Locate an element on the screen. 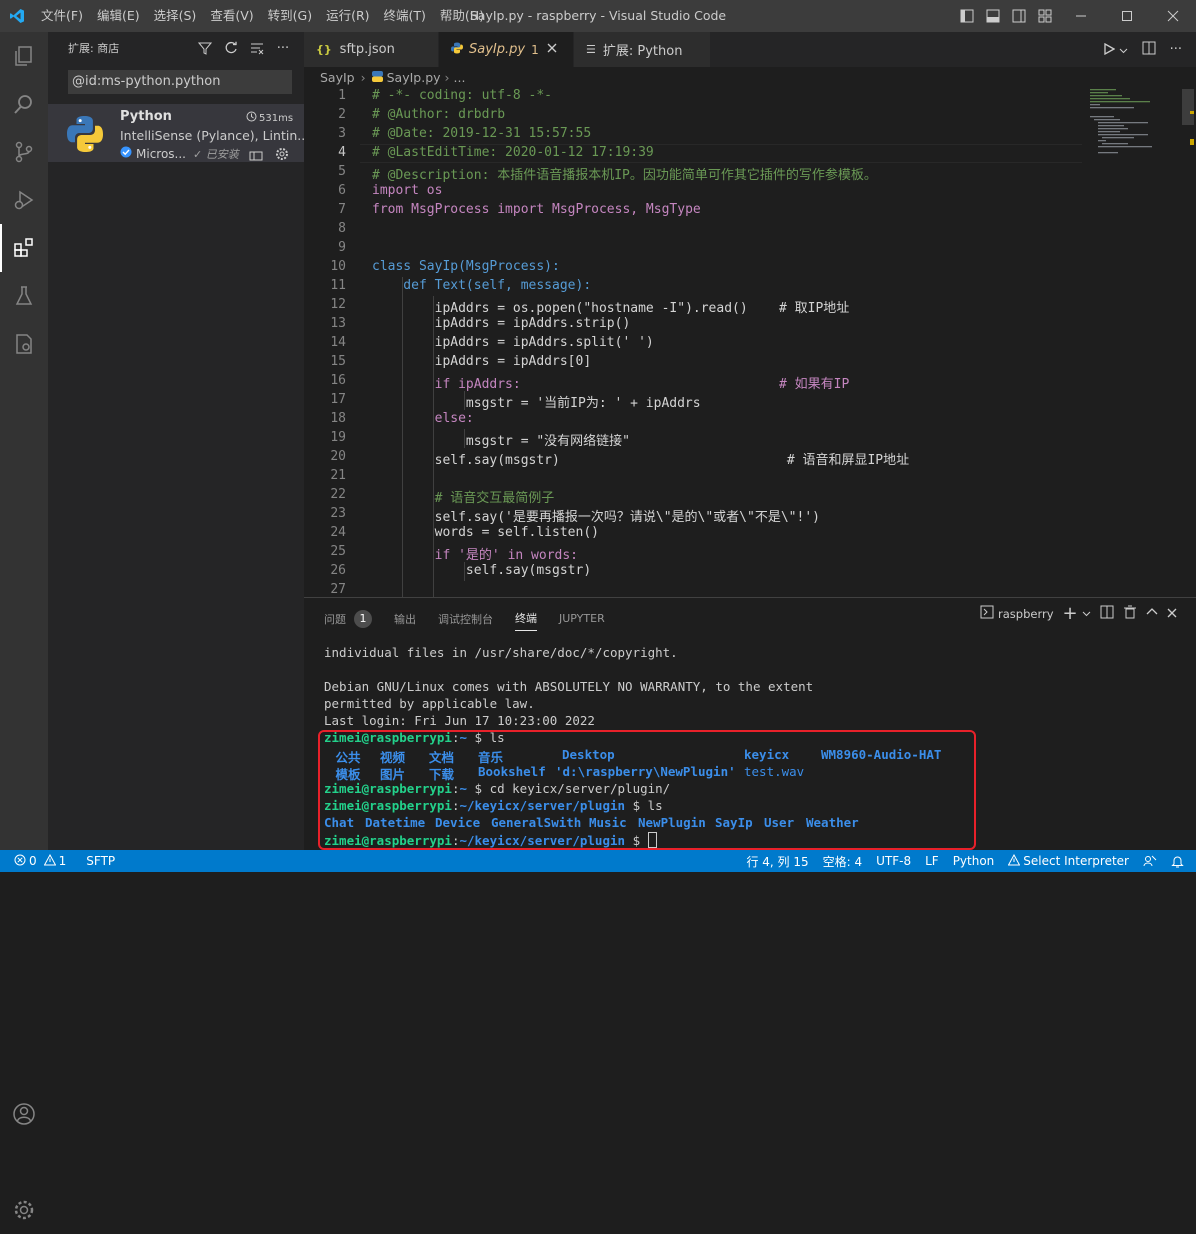  encoding: UTF-8 is located at coordinates (893, 861).